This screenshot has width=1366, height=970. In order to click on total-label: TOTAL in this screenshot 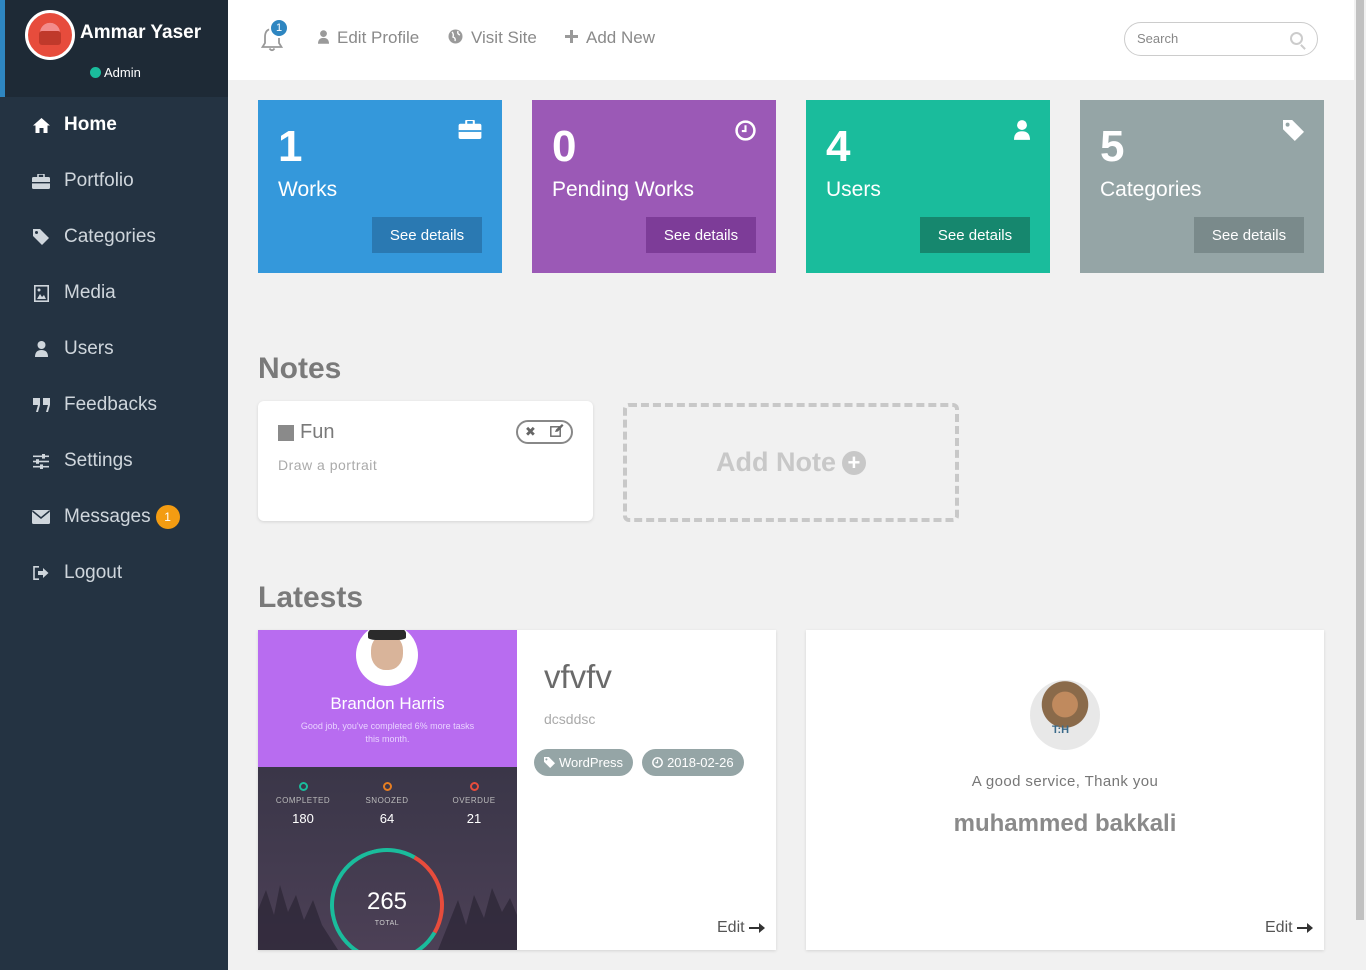, I will do `click(387, 923)`.